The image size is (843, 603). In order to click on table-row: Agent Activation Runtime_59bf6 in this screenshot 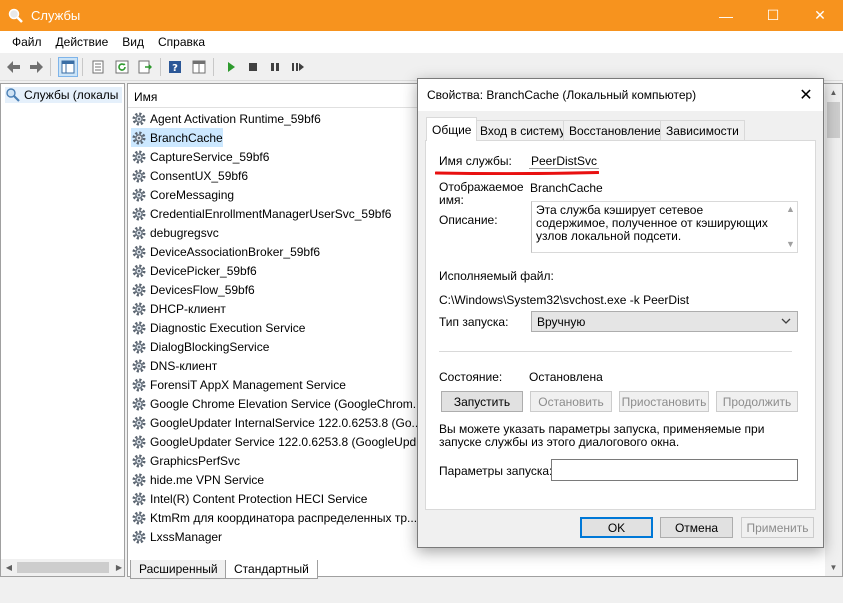, I will do `click(226, 118)`.